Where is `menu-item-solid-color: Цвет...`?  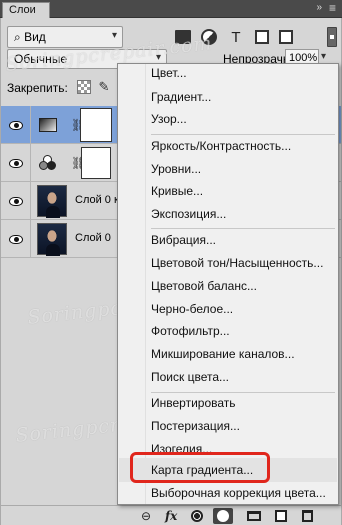
menu-item-solid-color: Цвет... is located at coordinates (228, 73).